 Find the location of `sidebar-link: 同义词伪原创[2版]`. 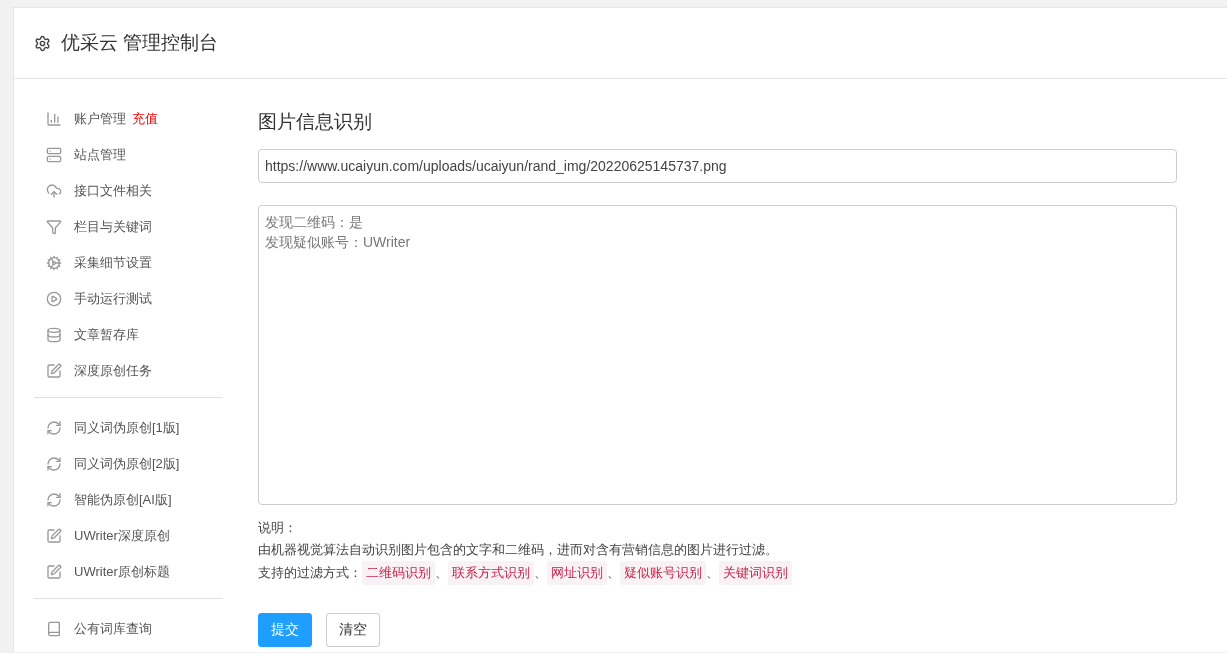

sidebar-link: 同义词伪原创[2版] is located at coordinates (127, 464).